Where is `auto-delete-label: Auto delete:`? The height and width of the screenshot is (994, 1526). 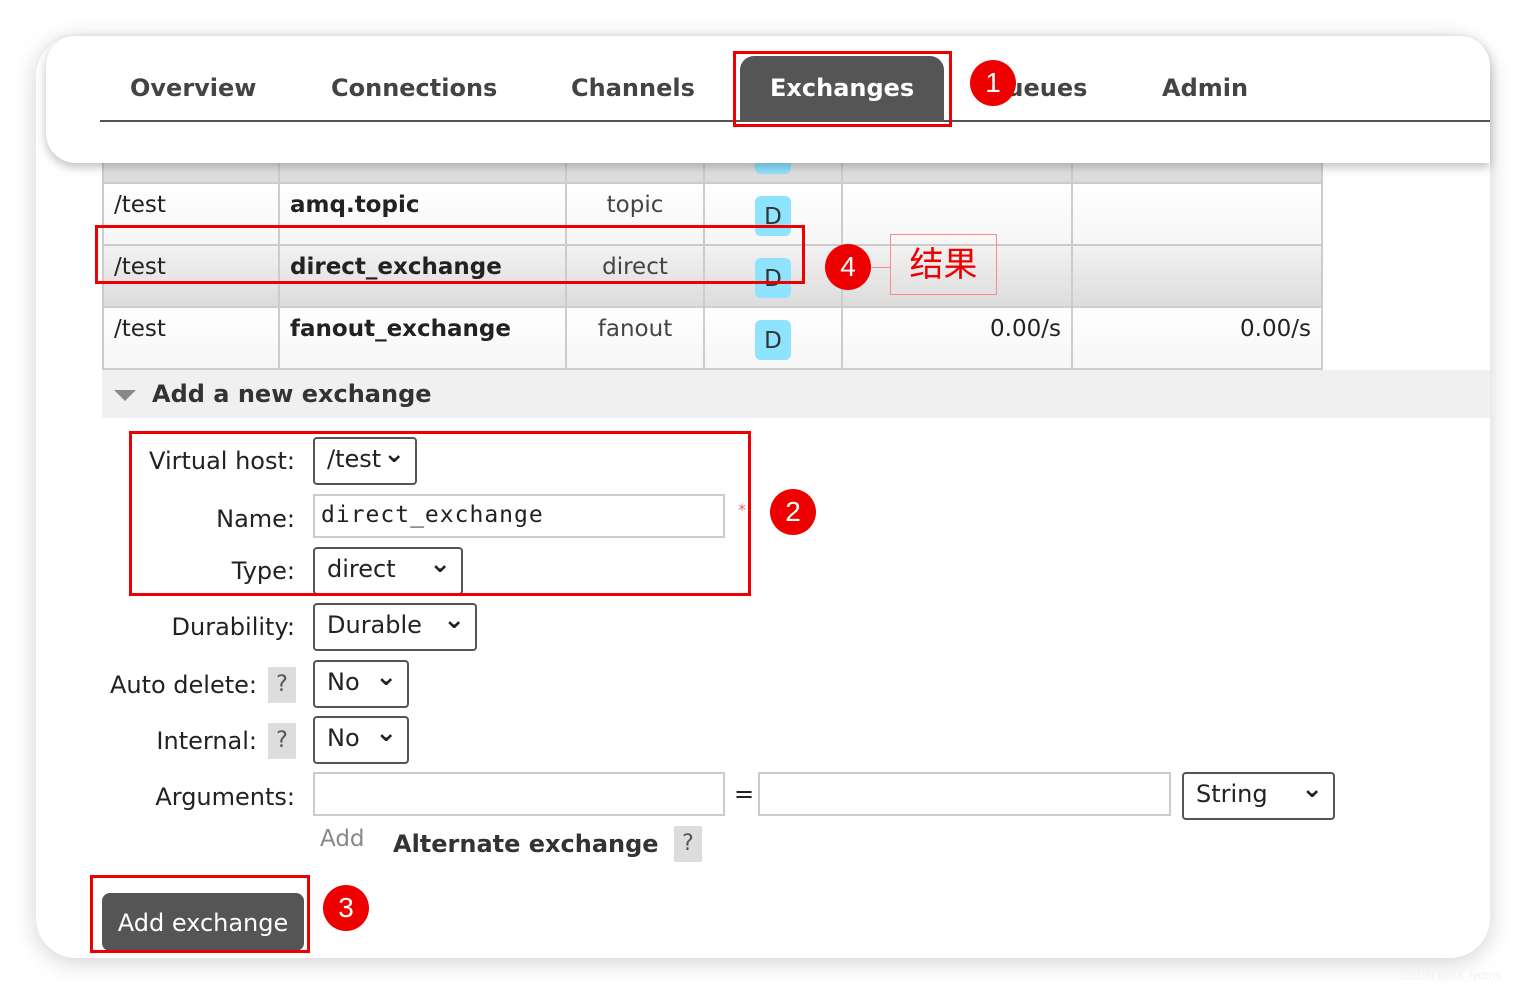 auto-delete-label: Auto delete: is located at coordinates (183, 685).